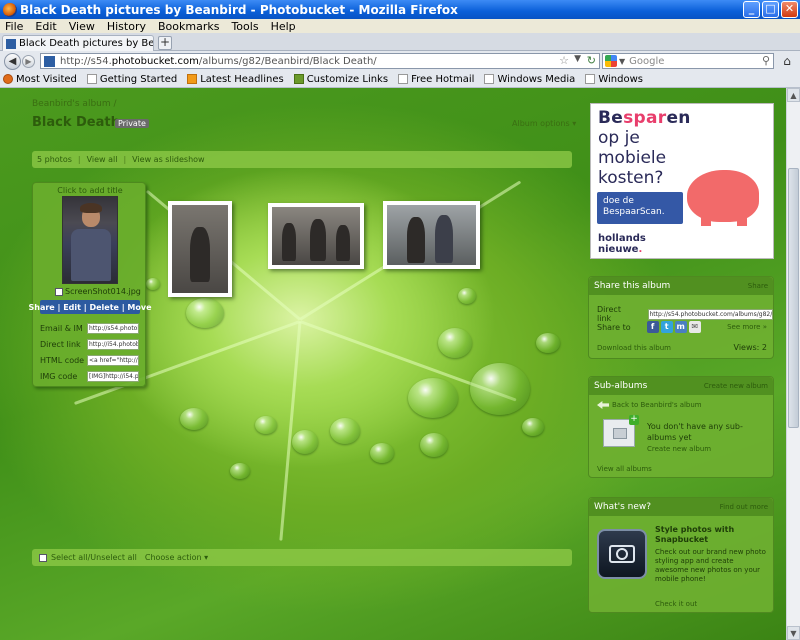 The image size is (800, 640). What do you see at coordinates (611, 61) in the screenshot?
I see `google-icon` at bounding box center [611, 61].